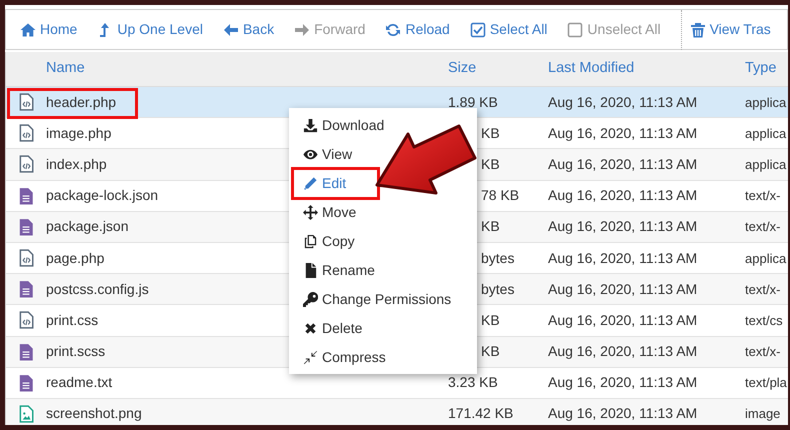 The height and width of the screenshot is (430, 790). What do you see at coordinates (500, 195) in the screenshot?
I see `table-cell: 78 KB` at bounding box center [500, 195].